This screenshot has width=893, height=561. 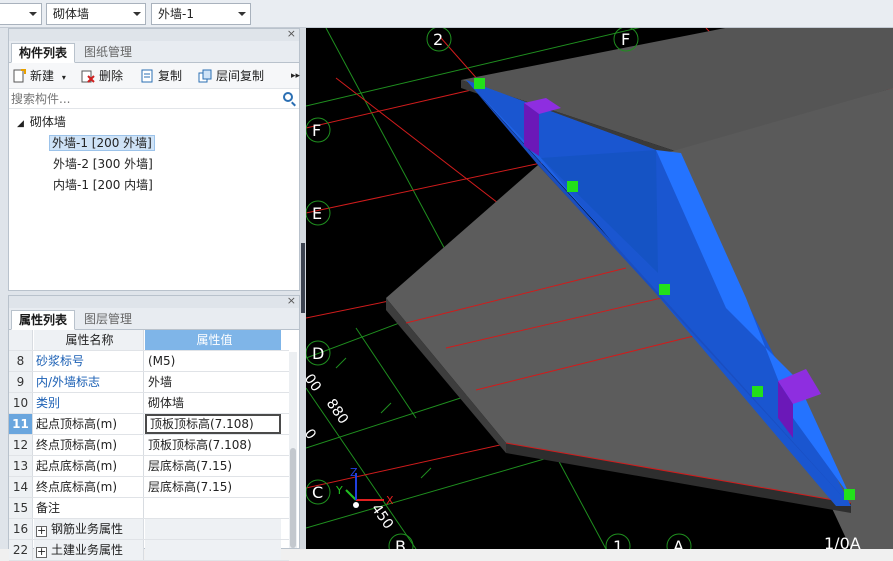 I want to click on tree-item-label: 外墙-2 [300 外墙], so click(x=103, y=164).